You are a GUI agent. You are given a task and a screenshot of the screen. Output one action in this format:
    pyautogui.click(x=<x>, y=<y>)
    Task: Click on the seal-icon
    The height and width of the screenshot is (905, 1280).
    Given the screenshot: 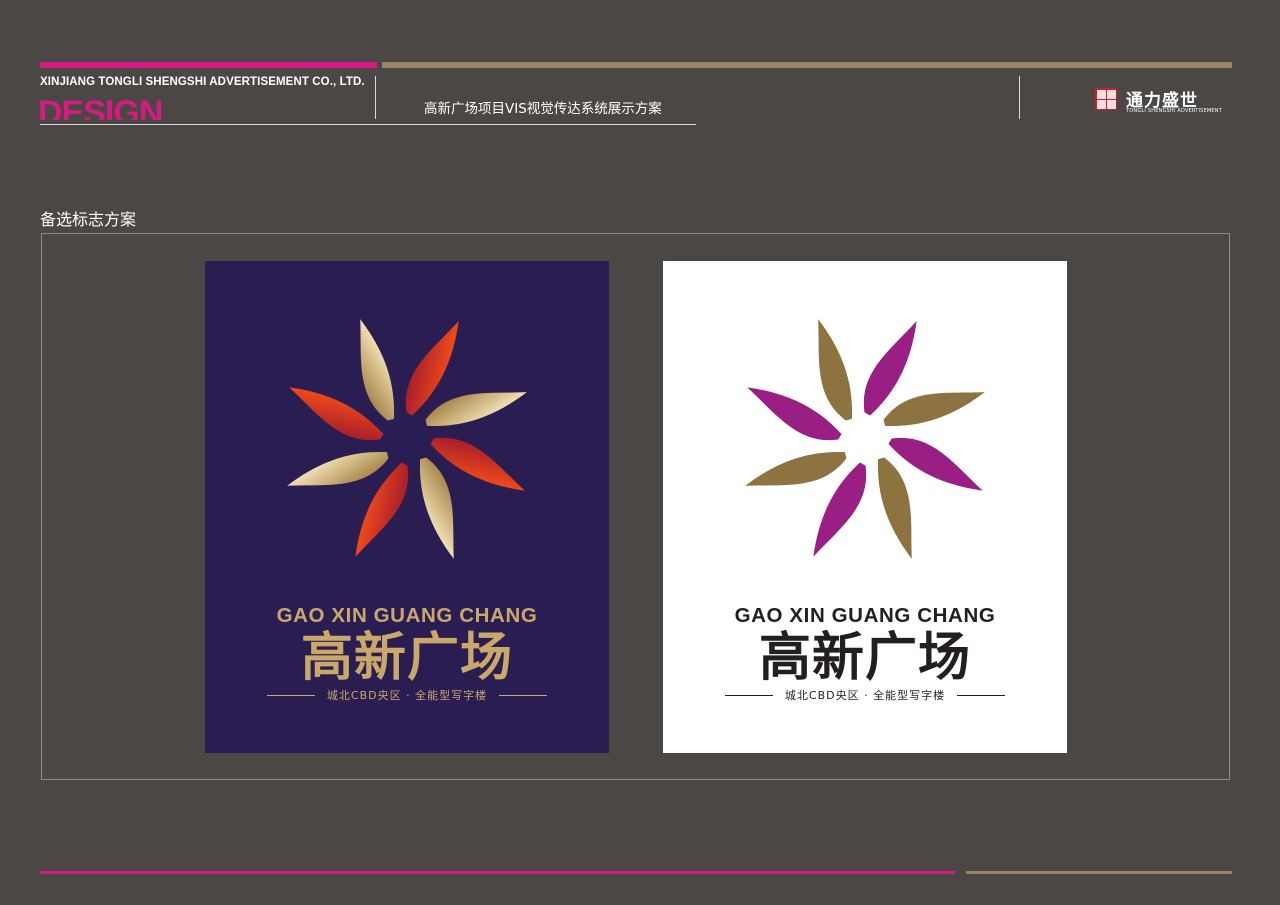 What is the action you would take?
    pyautogui.click(x=1106, y=99)
    